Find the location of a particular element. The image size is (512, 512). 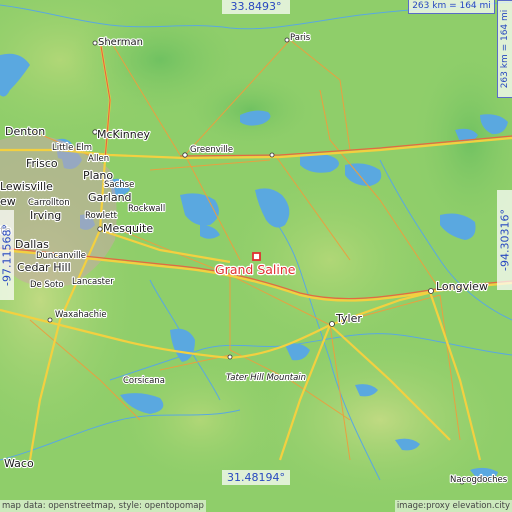

city-label-paris: Paris is located at coordinates (300, 38).